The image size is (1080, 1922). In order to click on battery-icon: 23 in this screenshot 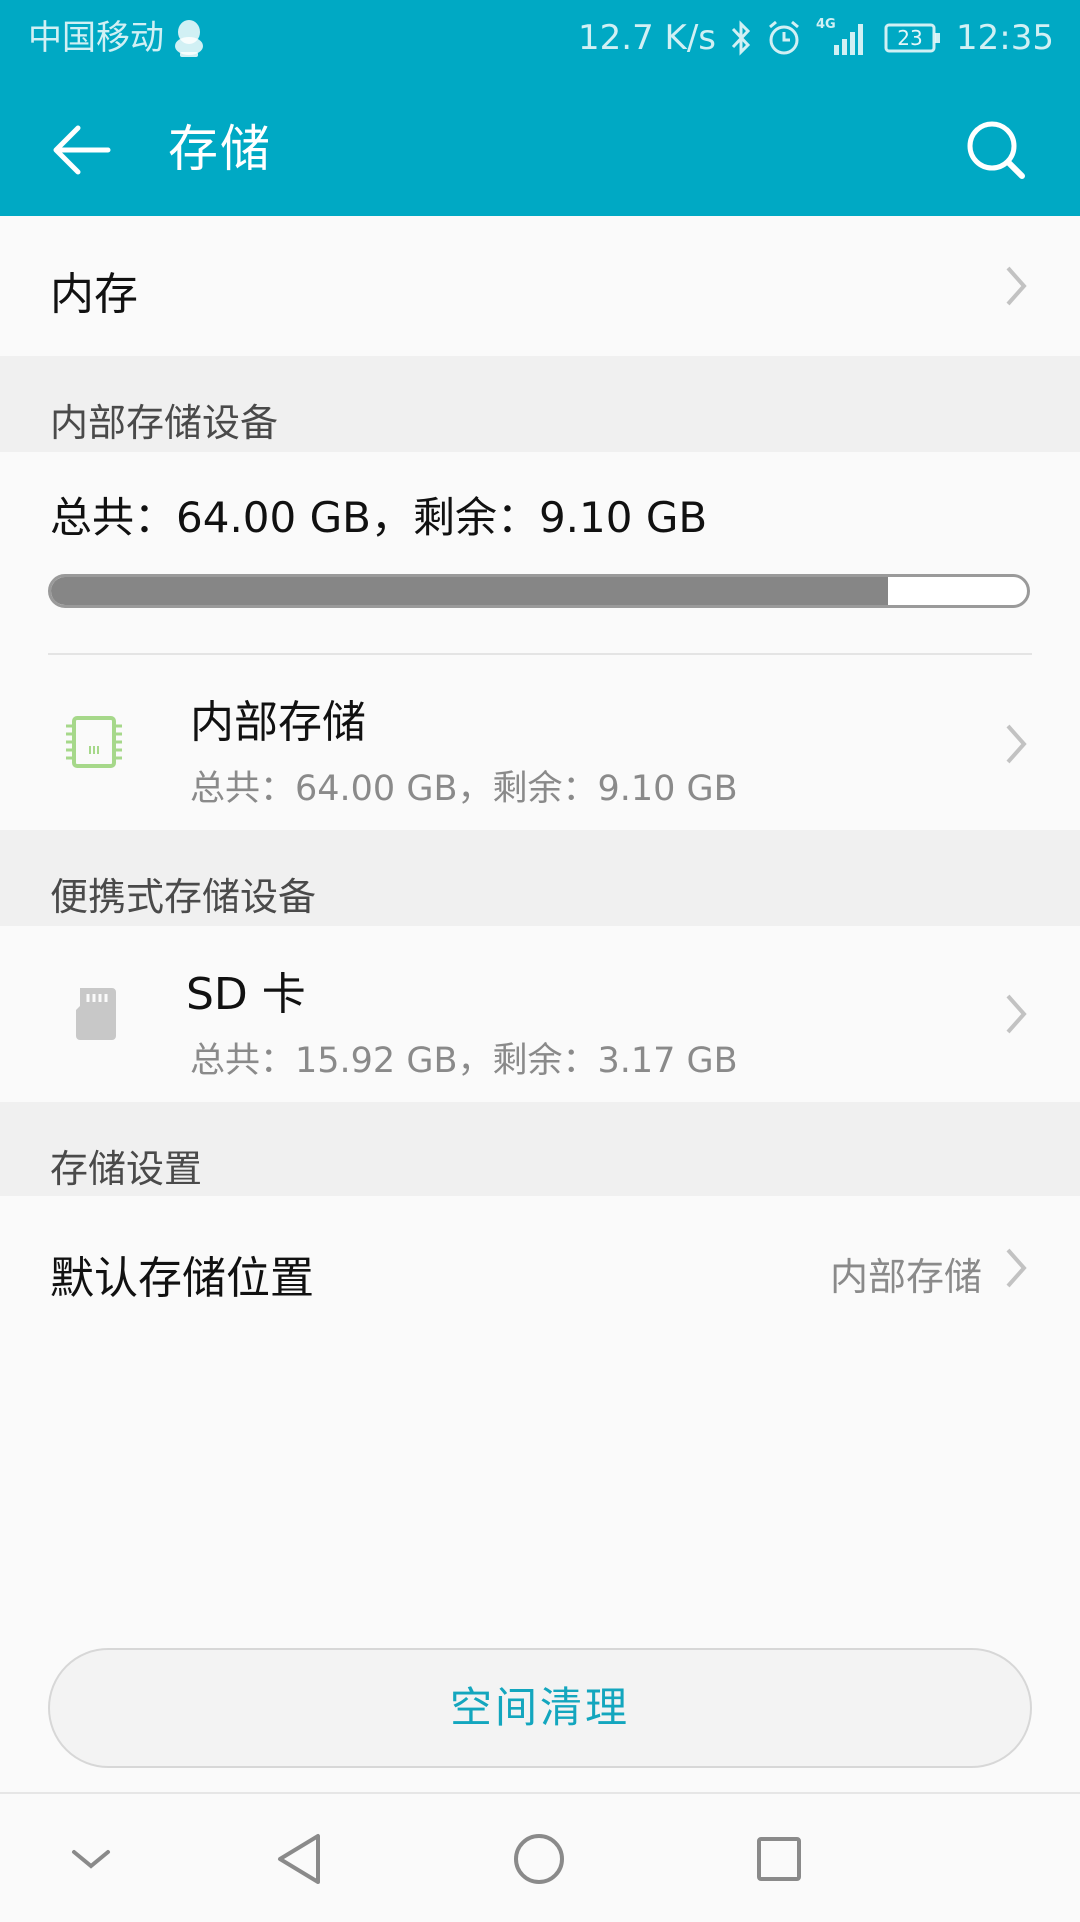, I will do `click(913, 38)`.